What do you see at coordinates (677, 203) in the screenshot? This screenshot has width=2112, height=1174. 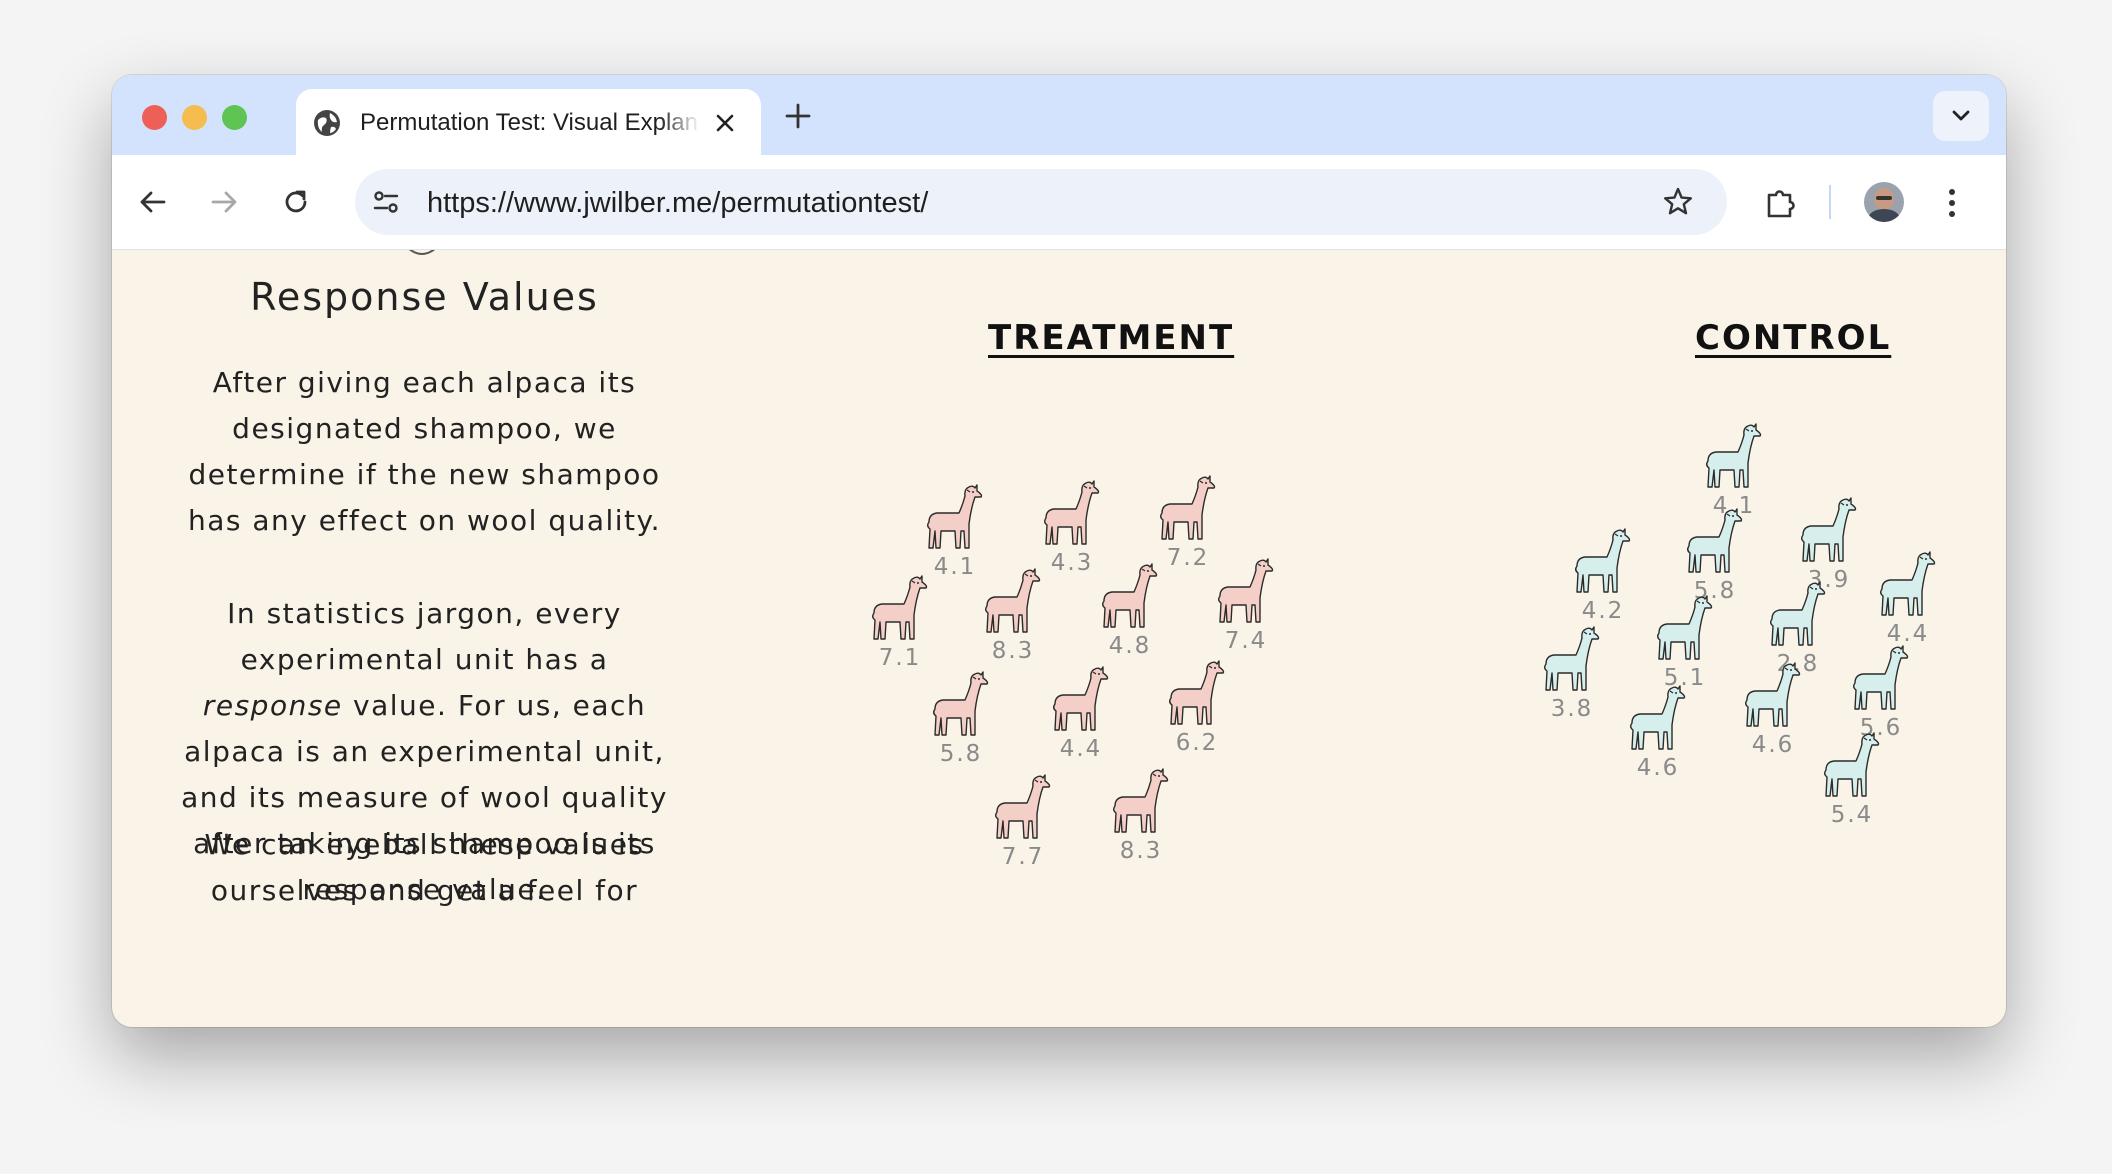 I see `url-text: https://www.jwilber.me/permutationtest/` at bounding box center [677, 203].